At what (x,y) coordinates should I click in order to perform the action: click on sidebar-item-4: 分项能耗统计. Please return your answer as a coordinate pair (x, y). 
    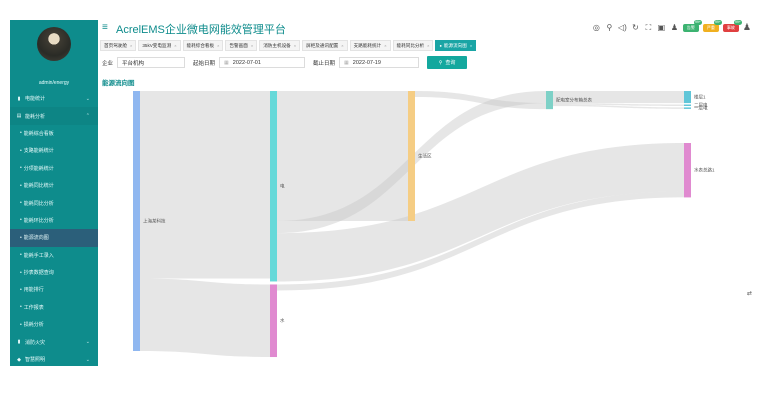
    Looking at the image, I should click on (54, 168).